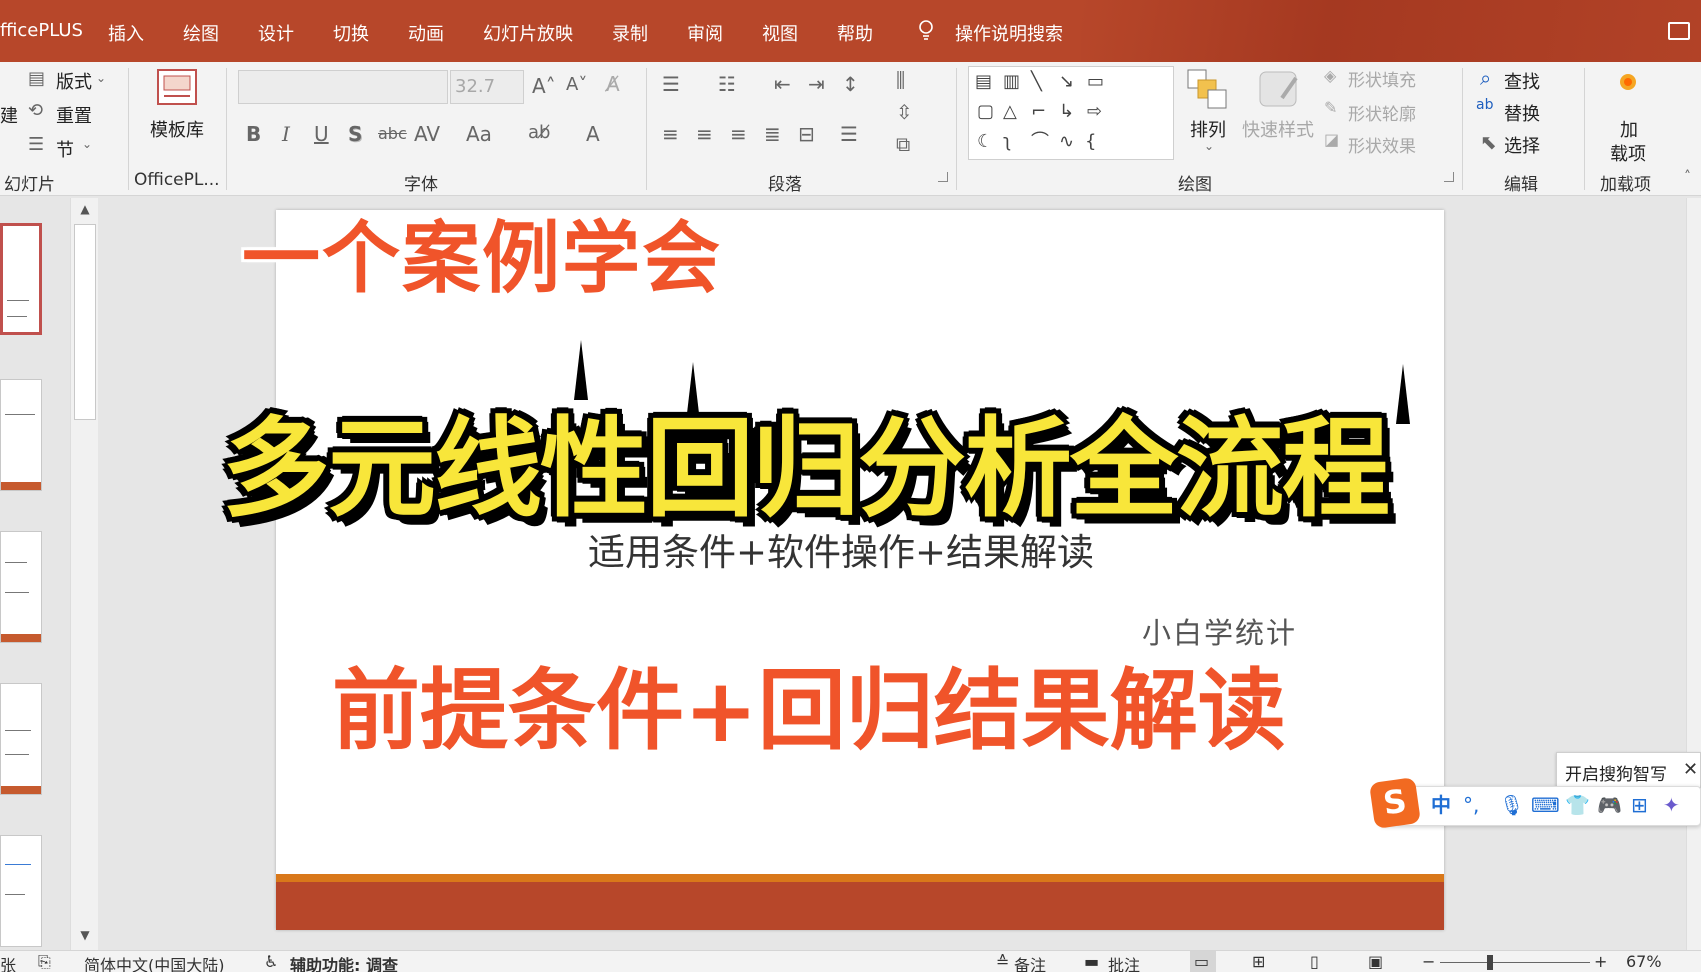 The image size is (1701, 972). What do you see at coordinates (849, 134) in the screenshot?
I see `columns-icon: ☰` at bounding box center [849, 134].